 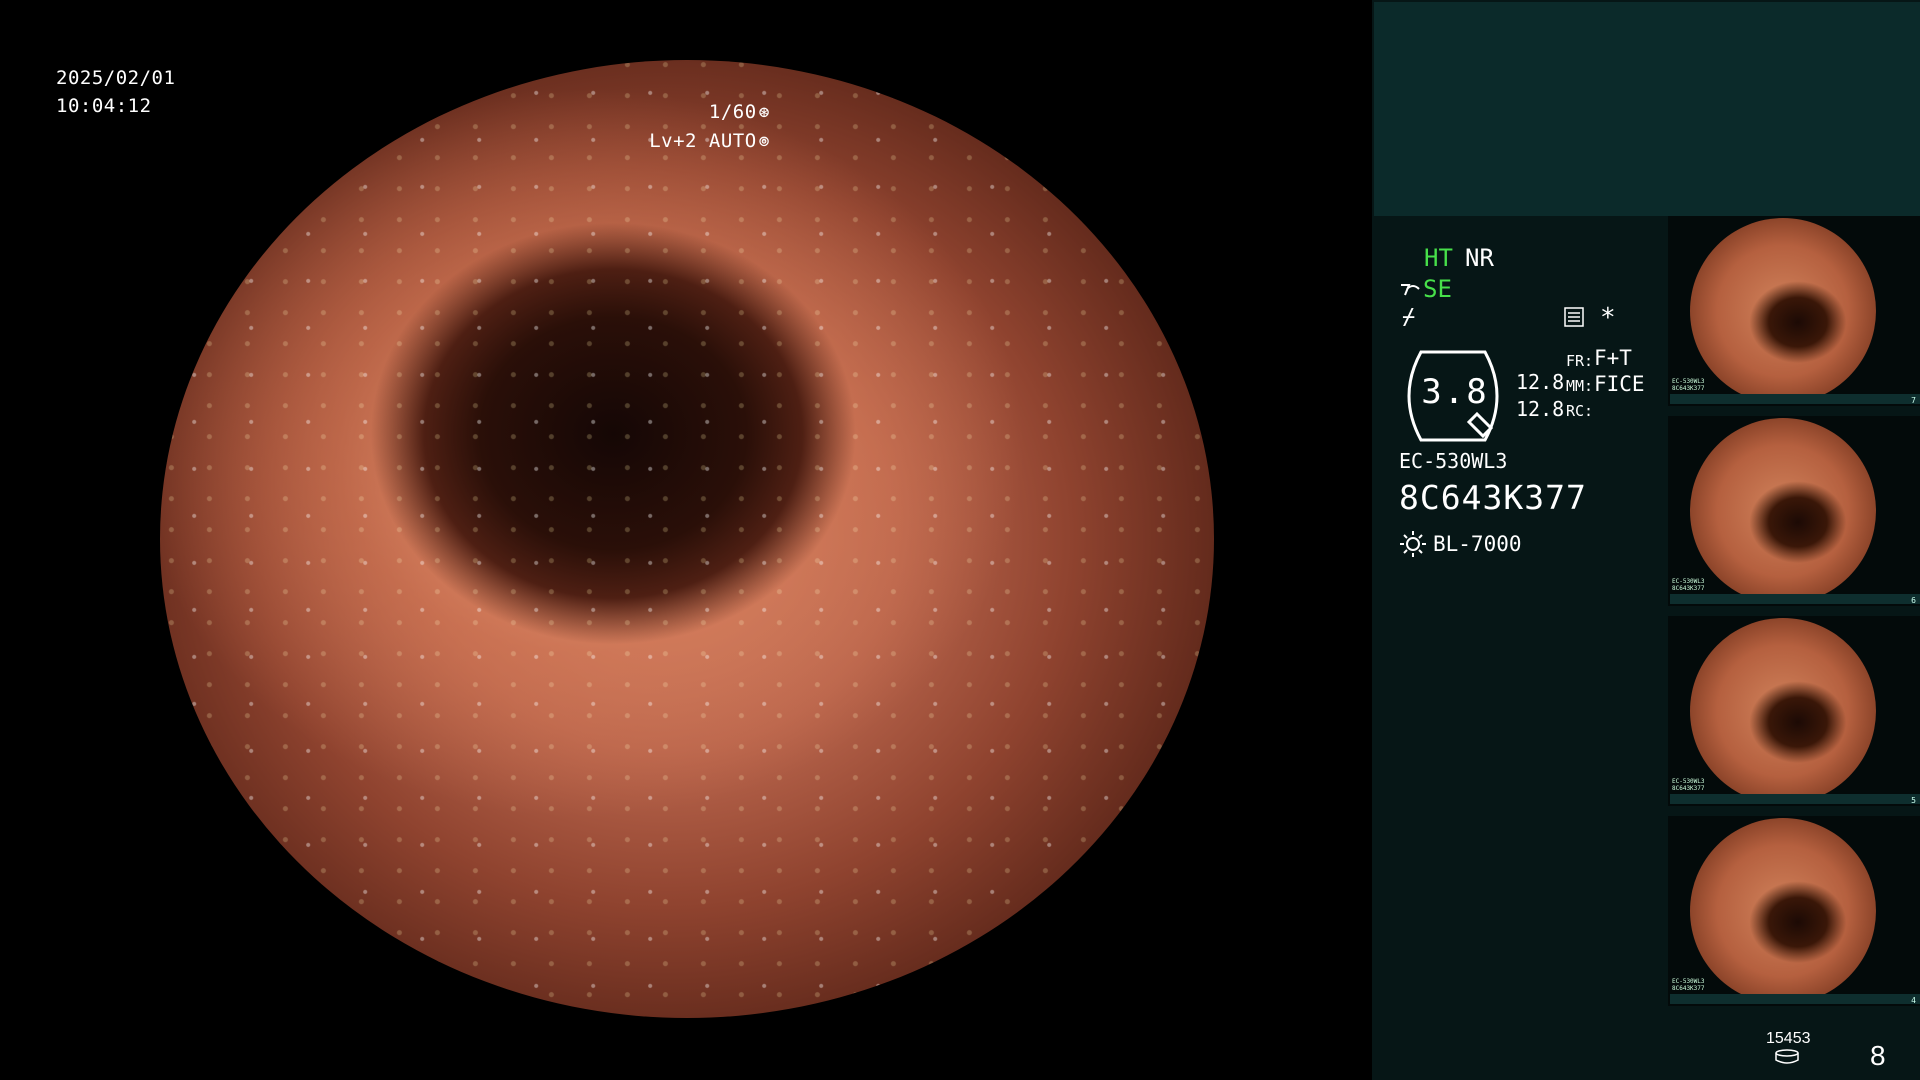 What do you see at coordinates (115, 92) in the screenshot?
I see `date-time: 2025/02/01 10:04:12` at bounding box center [115, 92].